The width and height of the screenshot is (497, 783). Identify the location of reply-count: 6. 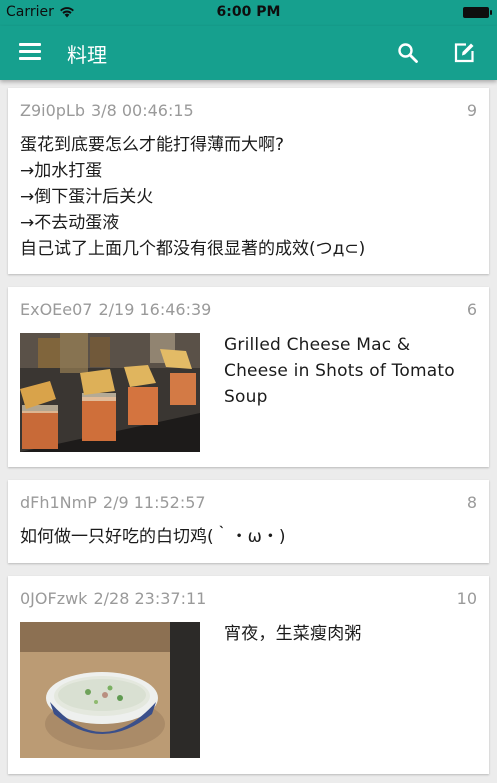
(471, 309).